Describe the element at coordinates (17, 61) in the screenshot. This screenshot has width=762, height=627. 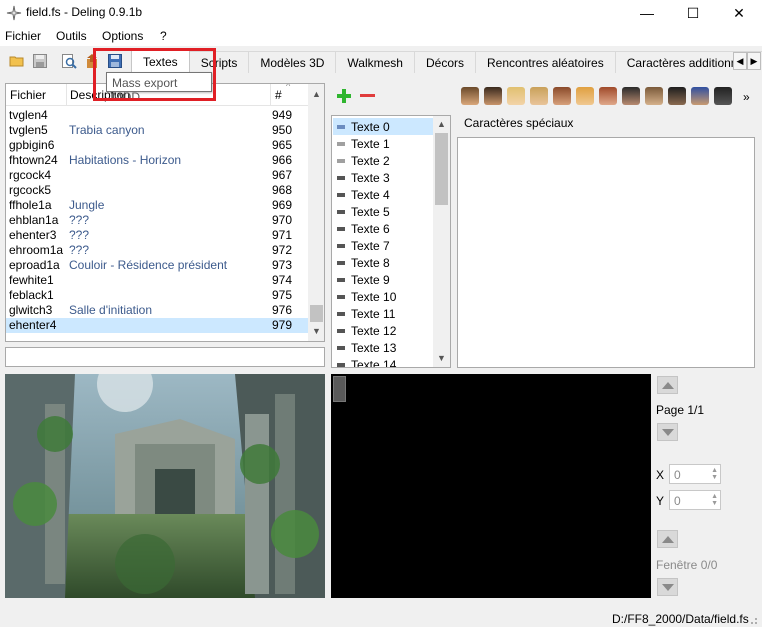
I see `open-folder-icon` at that location.